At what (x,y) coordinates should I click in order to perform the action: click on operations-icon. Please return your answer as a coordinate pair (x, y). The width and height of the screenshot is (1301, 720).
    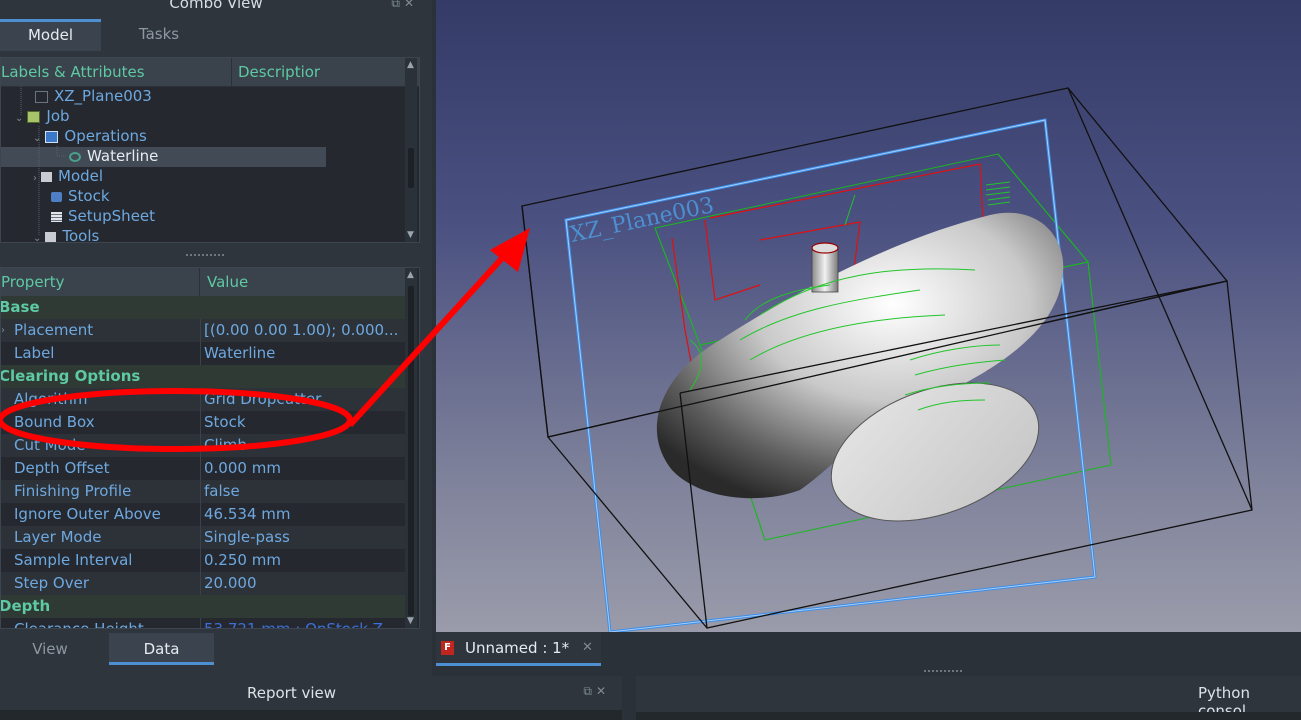
    Looking at the image, I should click on (52, 136).